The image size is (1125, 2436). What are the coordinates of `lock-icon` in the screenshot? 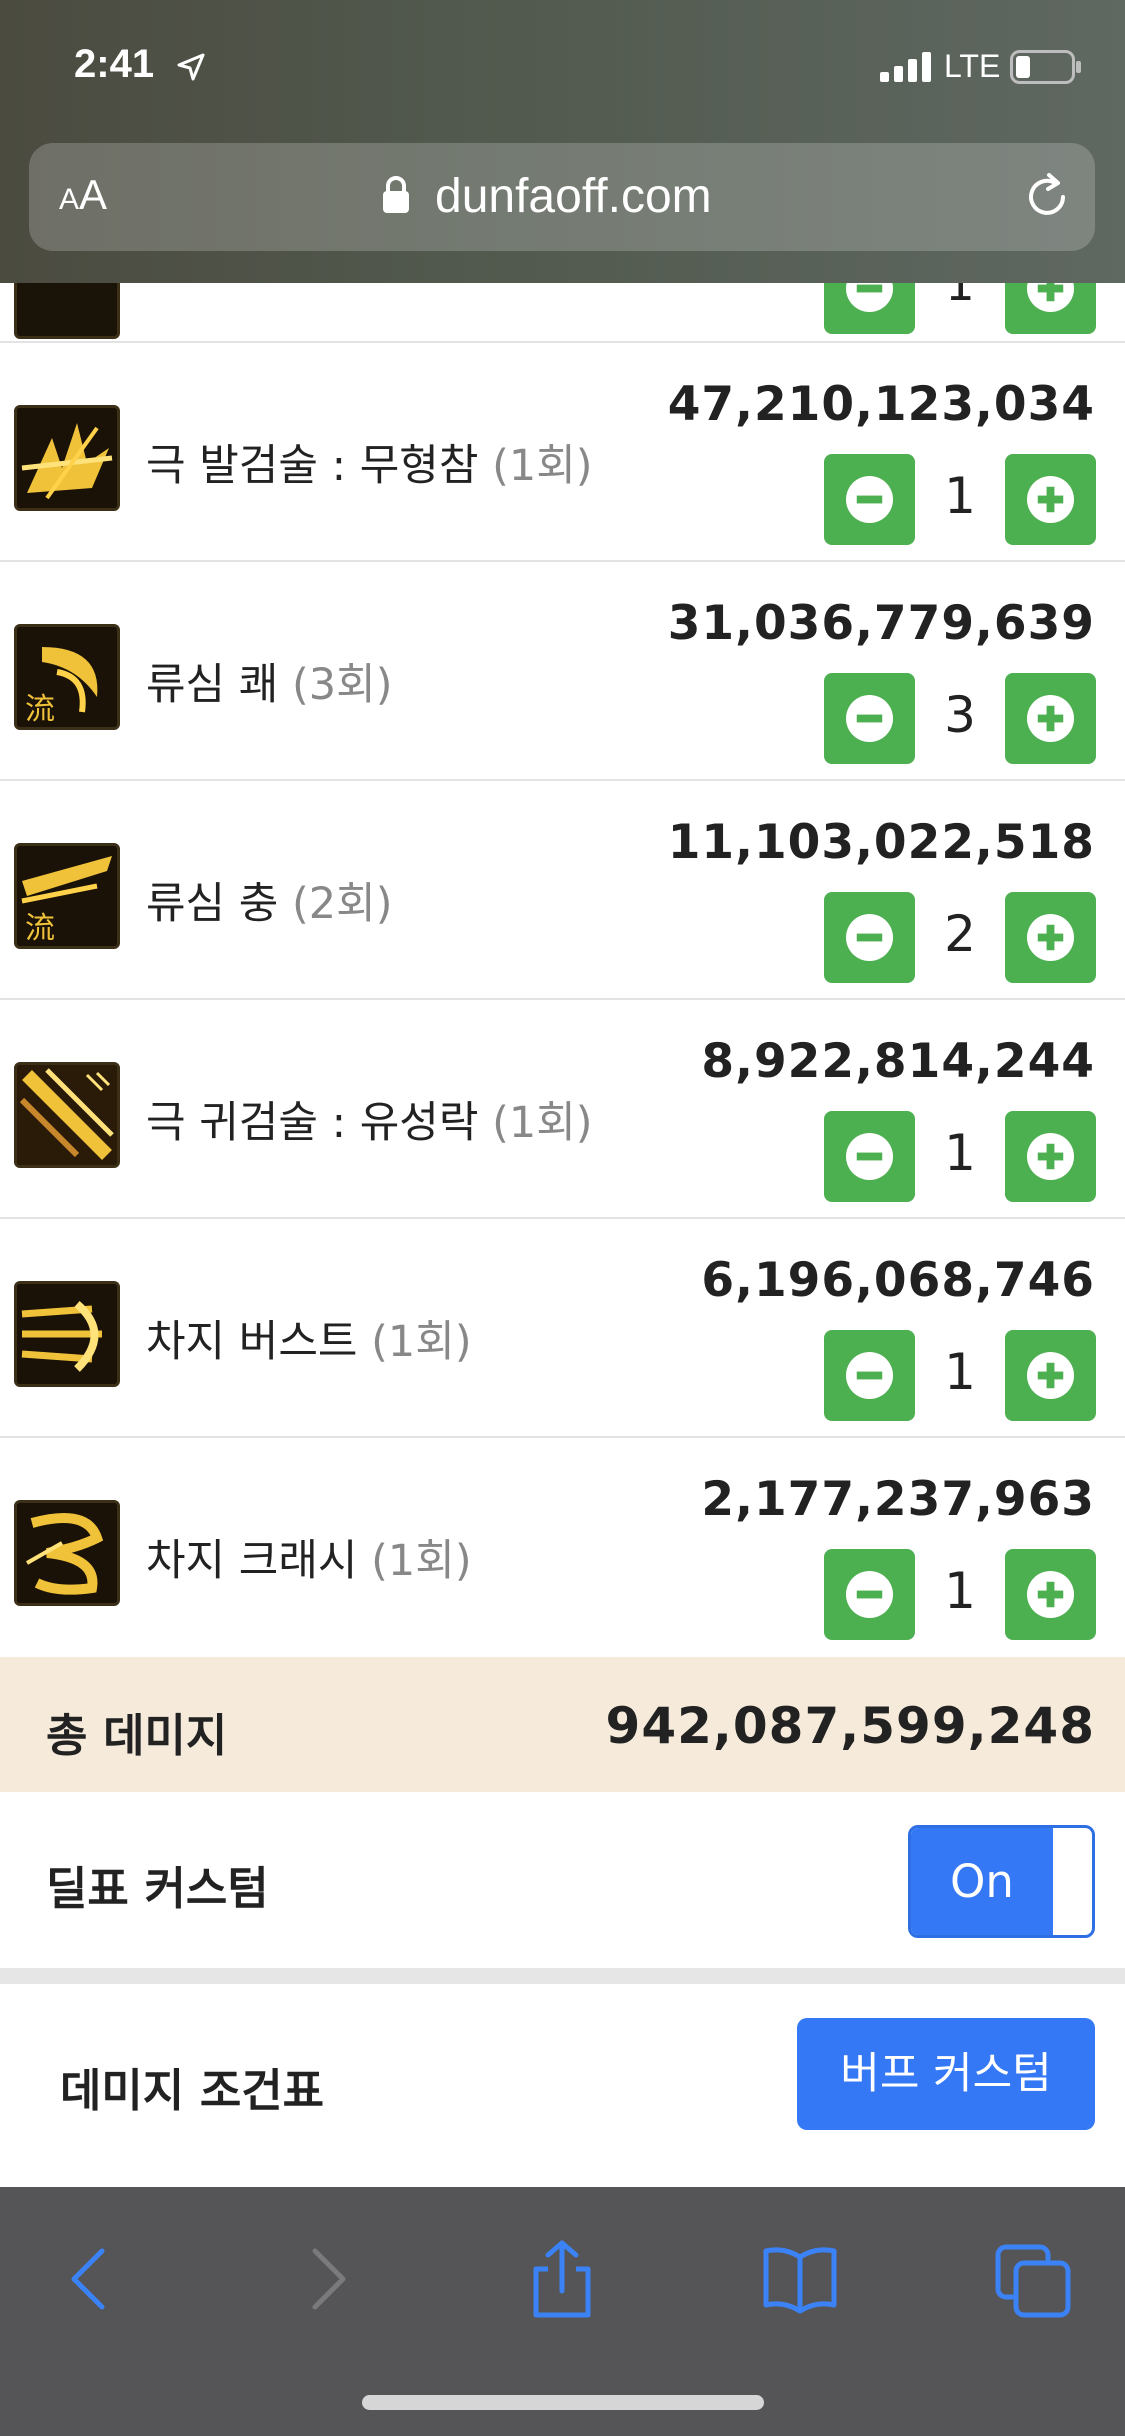 It's located at (396, 194).